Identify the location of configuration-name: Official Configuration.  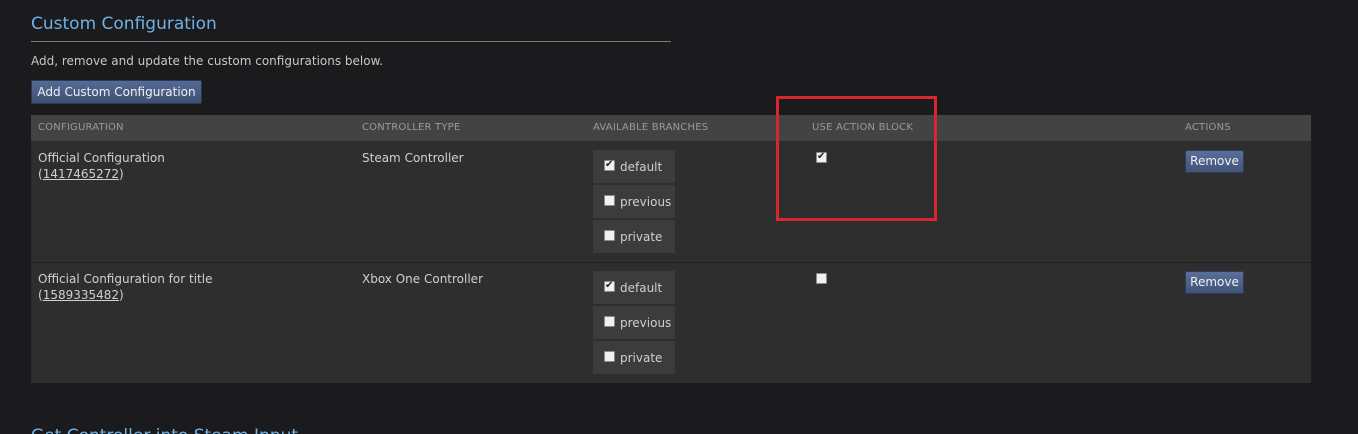
(101, 158).